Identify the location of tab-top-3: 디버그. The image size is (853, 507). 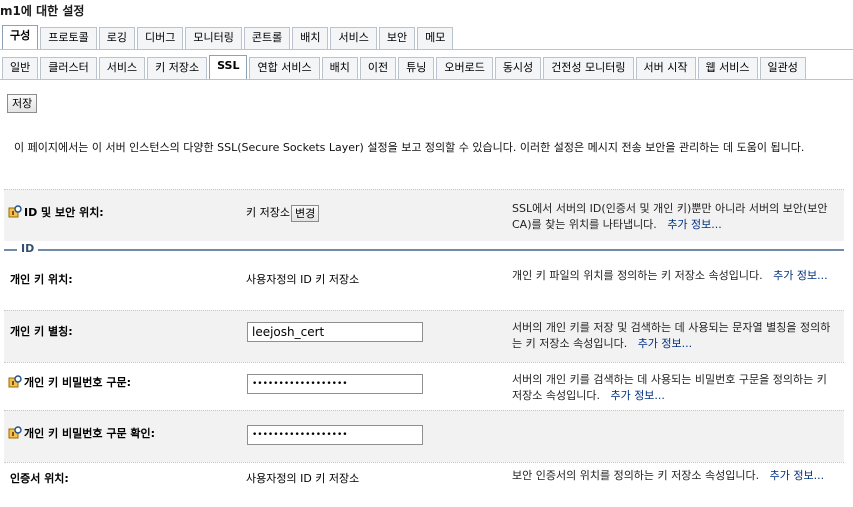
(160, 38).